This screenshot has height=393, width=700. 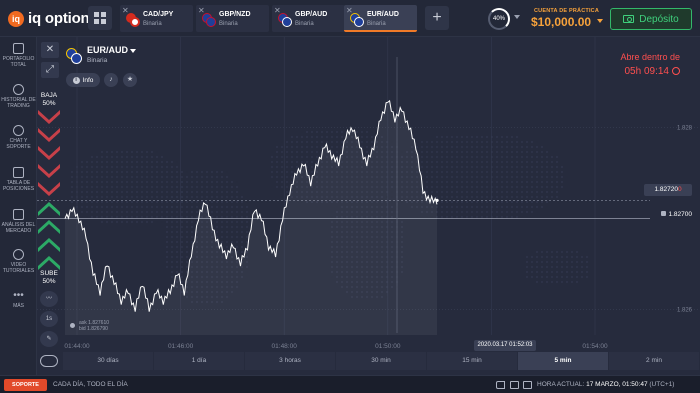 What do you see at coordinates (50, 70) in the screenshot?
I see `expand-icon: ⤢` at bounding box center [50, 70].